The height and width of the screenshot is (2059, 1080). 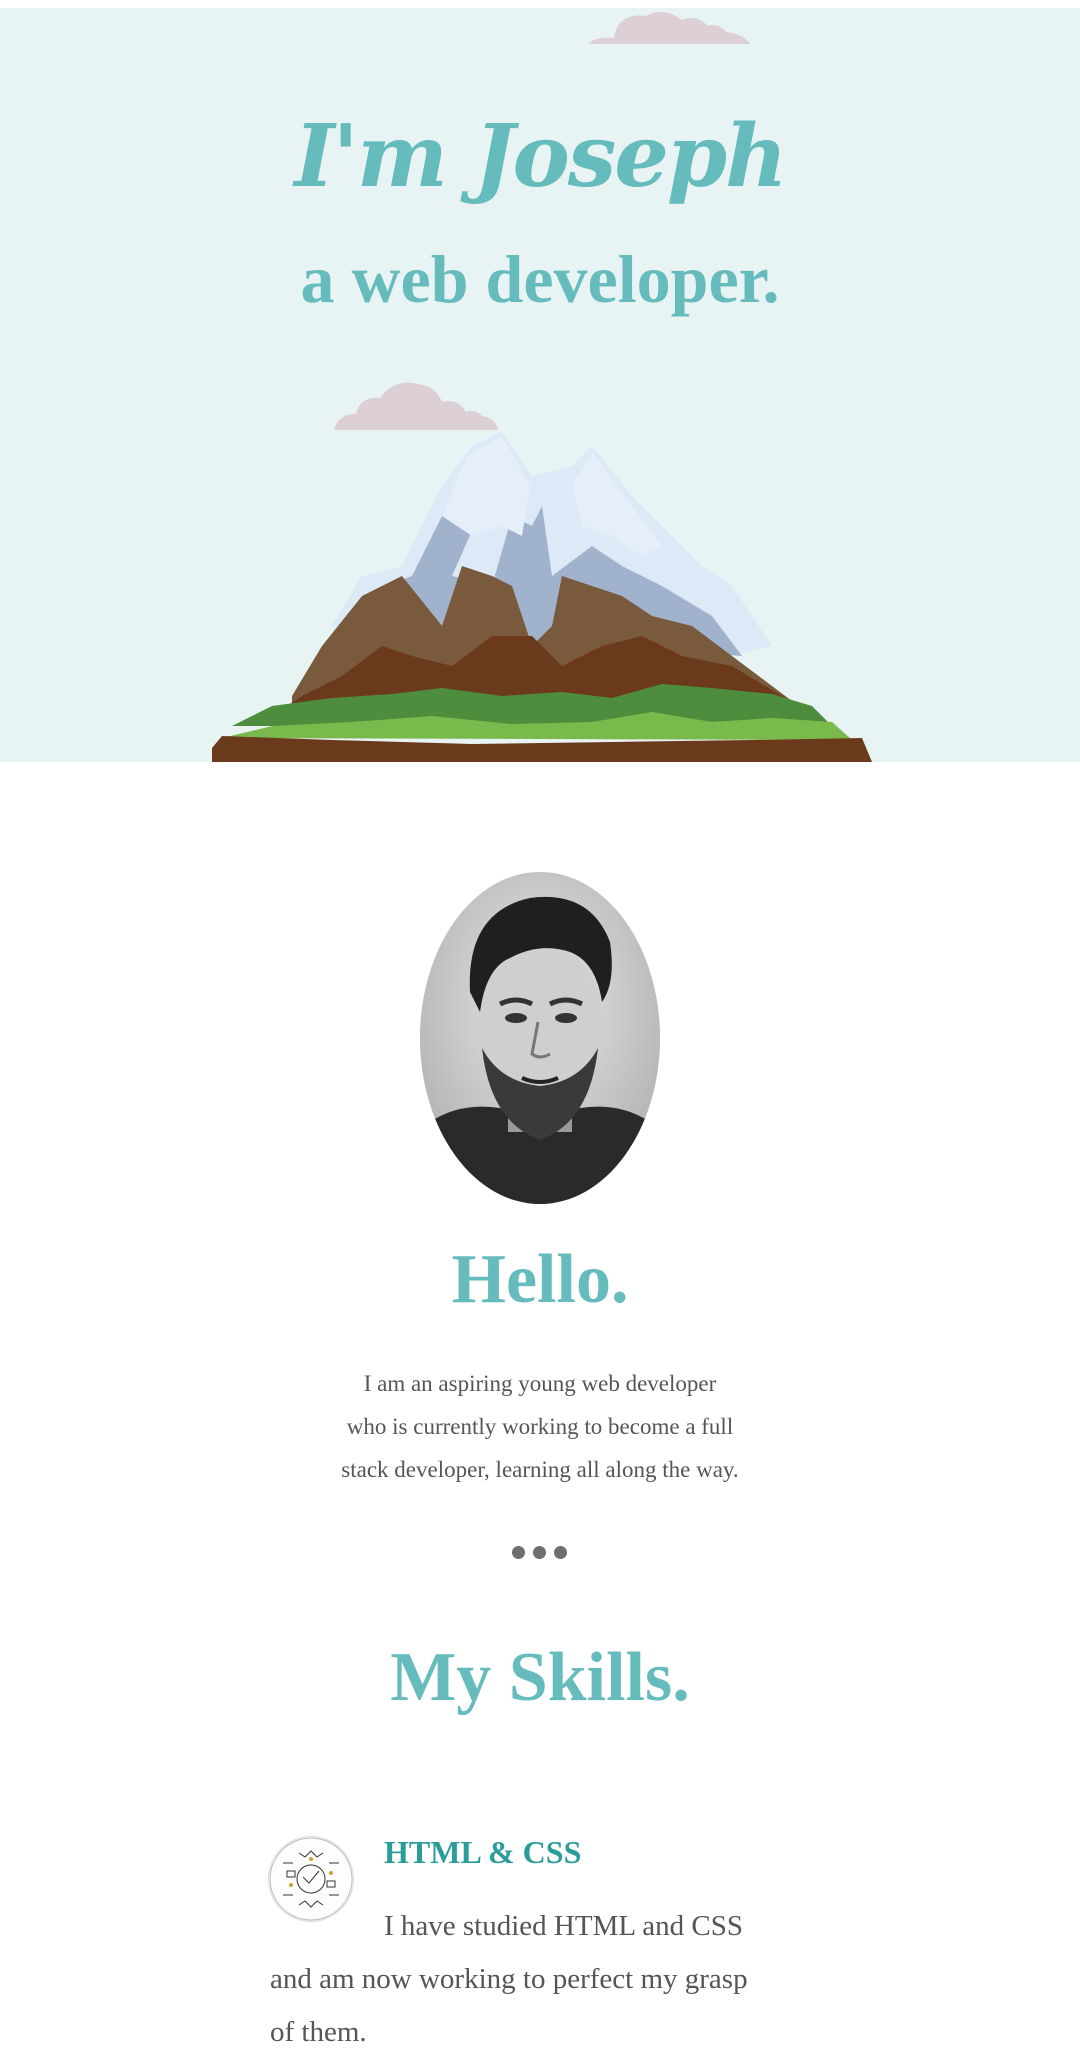 I want to click on cloud-icon, so click(x=669, y=27).